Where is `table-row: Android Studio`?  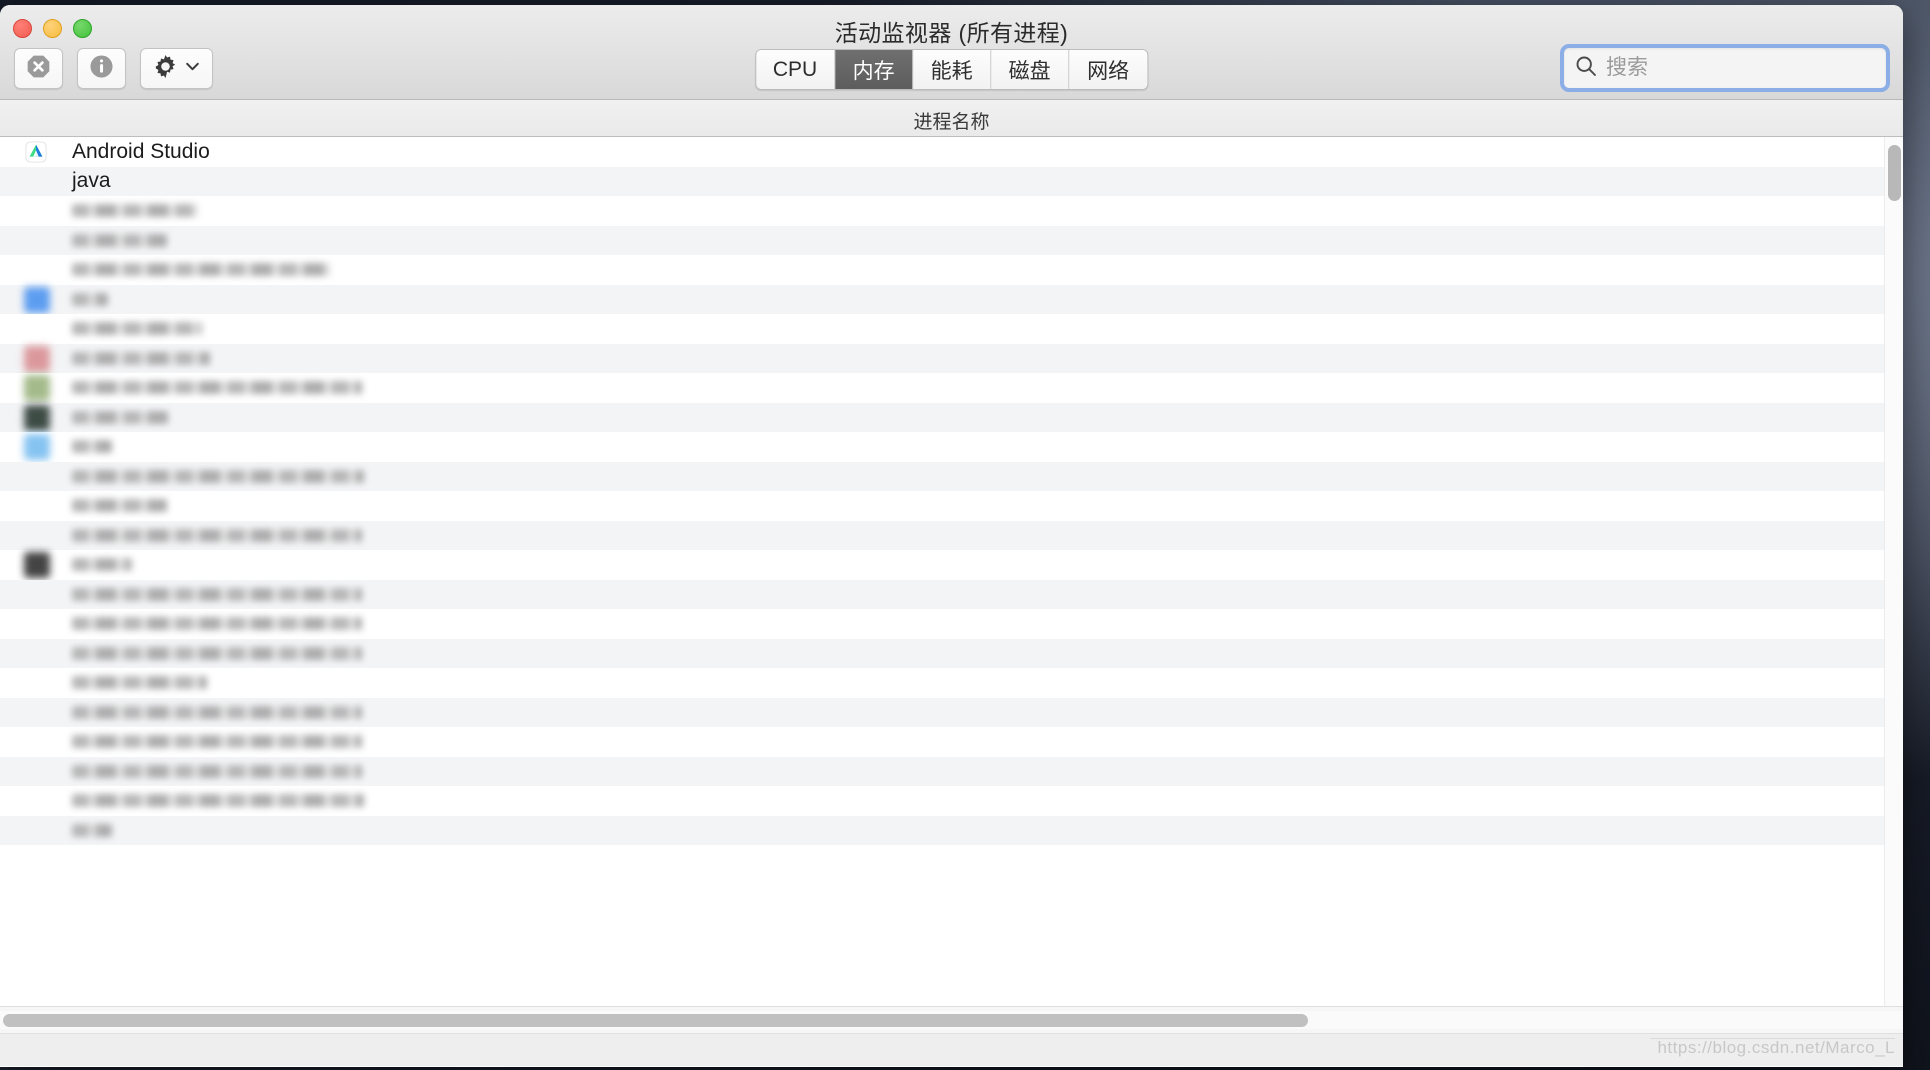 table-row: Android Studio is located at coordinates (951, 152).